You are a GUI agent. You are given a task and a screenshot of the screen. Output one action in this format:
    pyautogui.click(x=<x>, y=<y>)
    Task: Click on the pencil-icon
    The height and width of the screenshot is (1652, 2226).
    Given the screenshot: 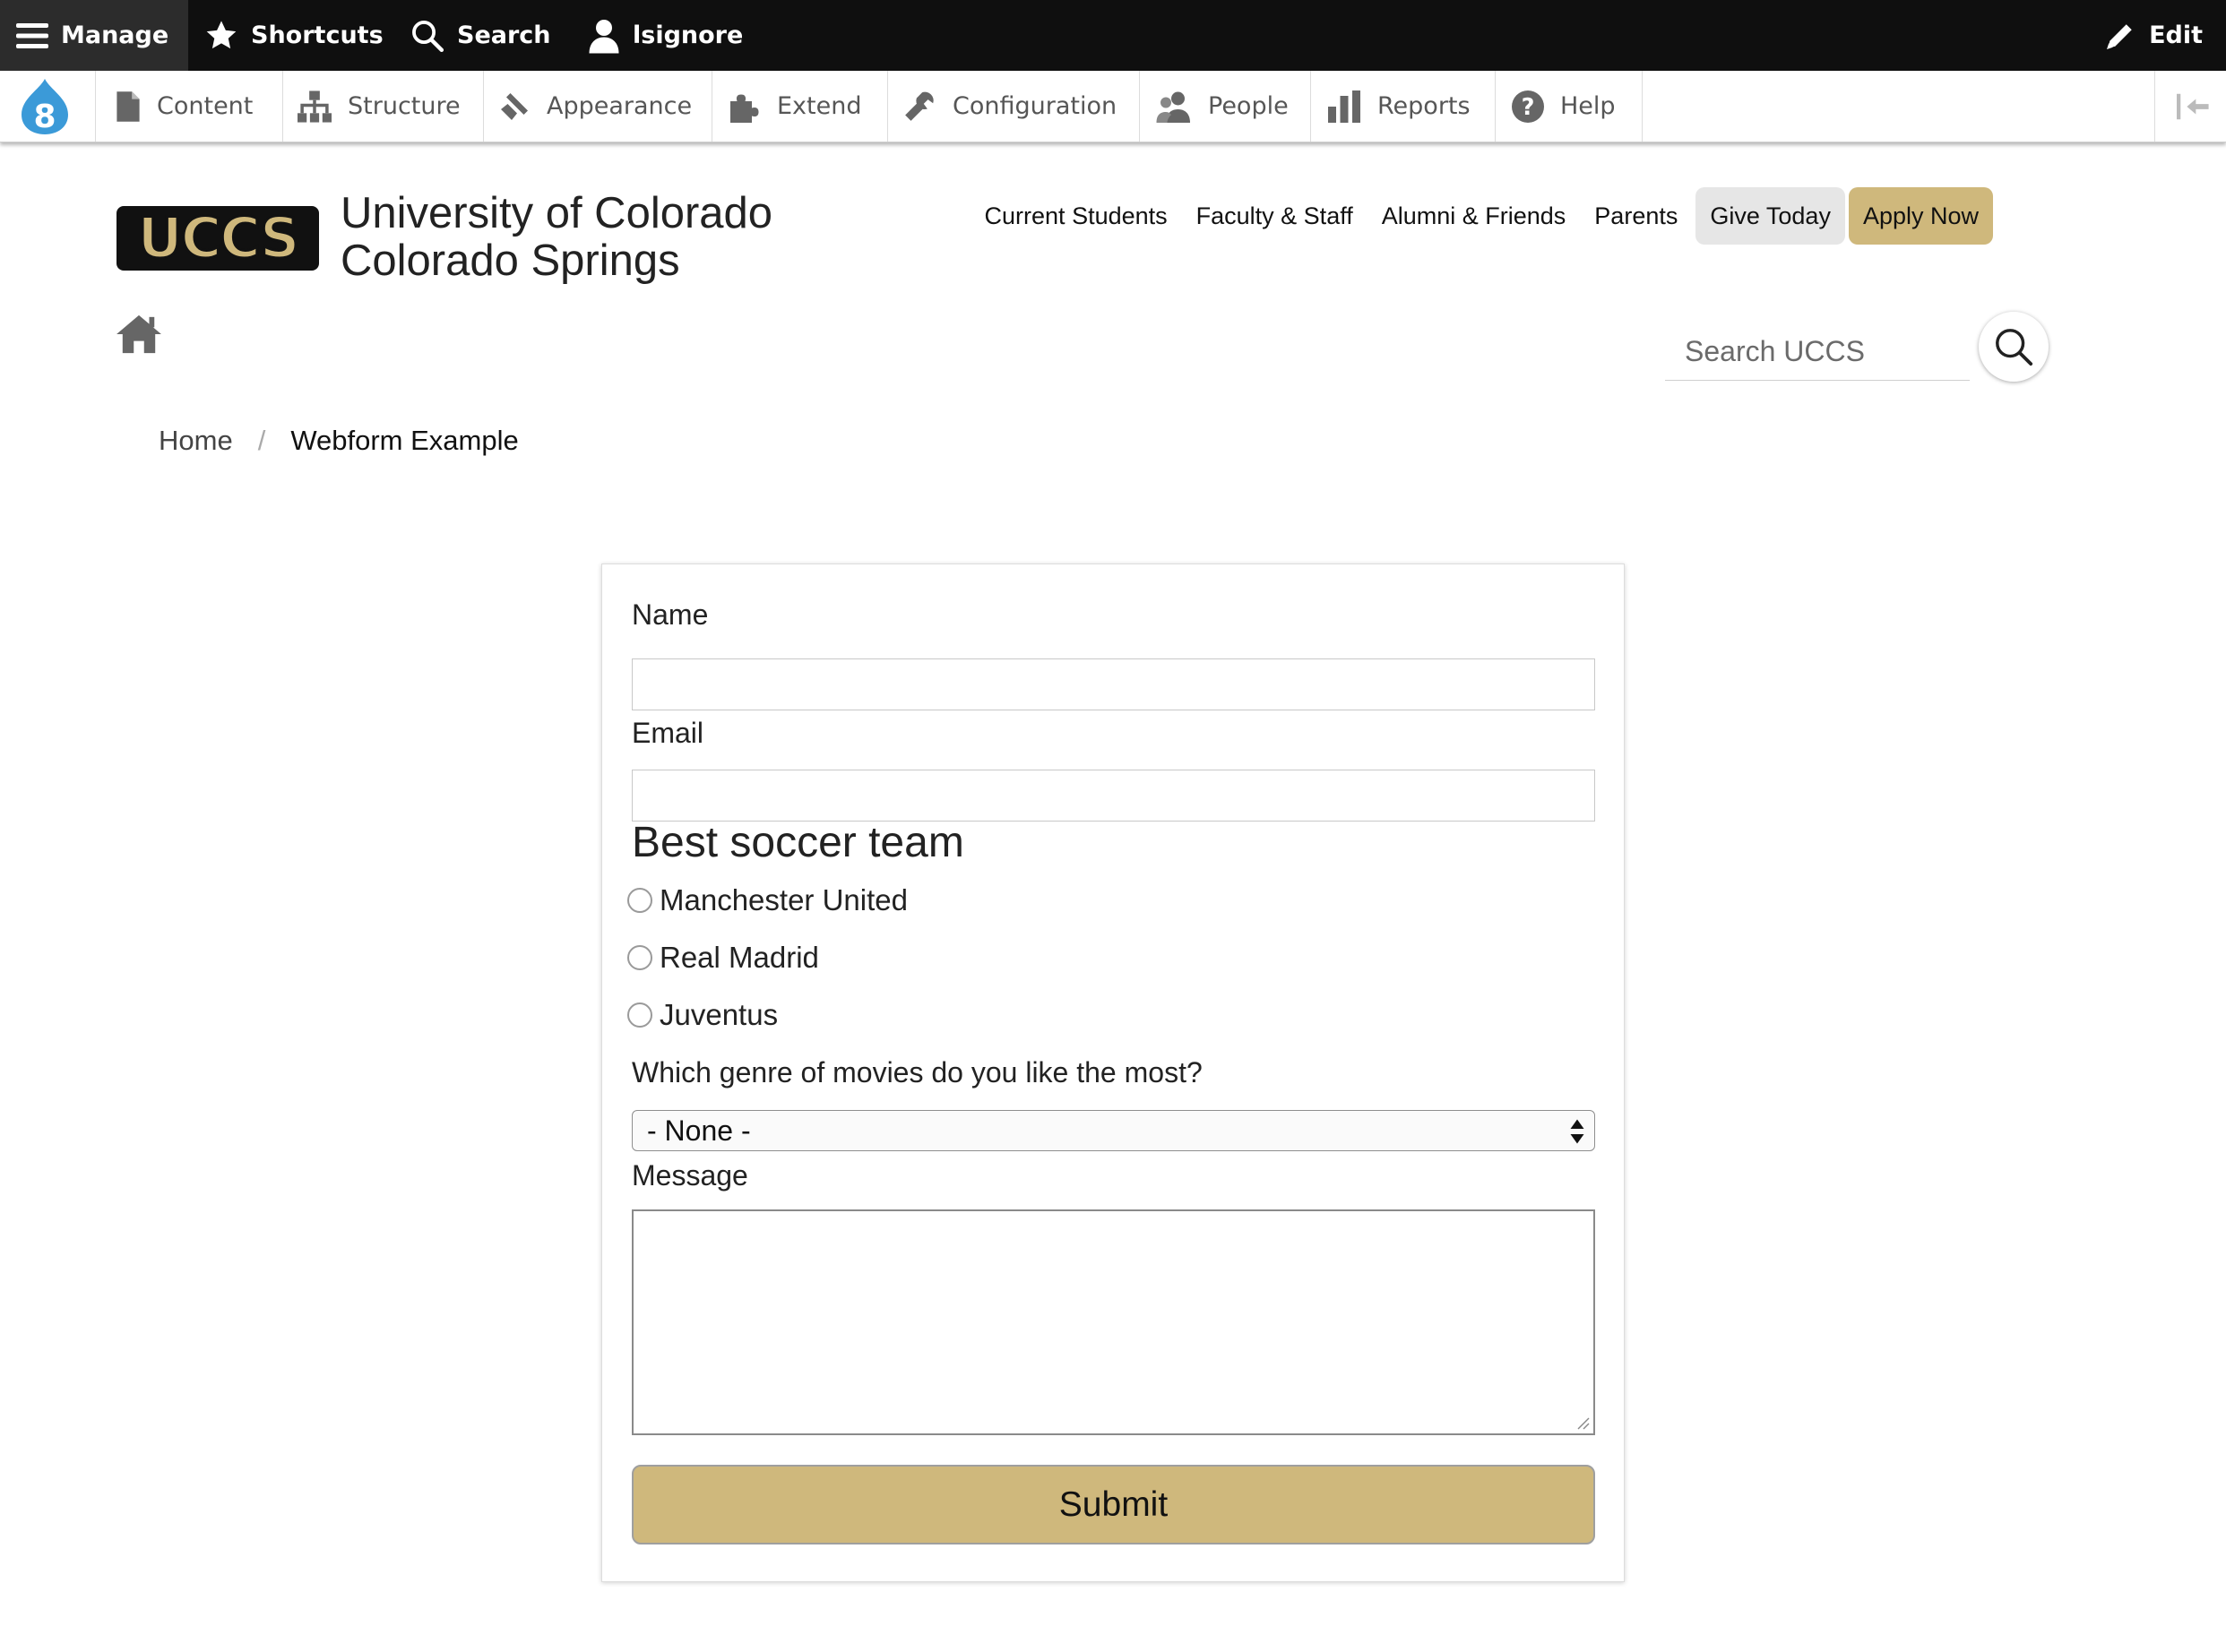 What is the action you would take?
    pyautogui.click(x=2119, y=36)
    